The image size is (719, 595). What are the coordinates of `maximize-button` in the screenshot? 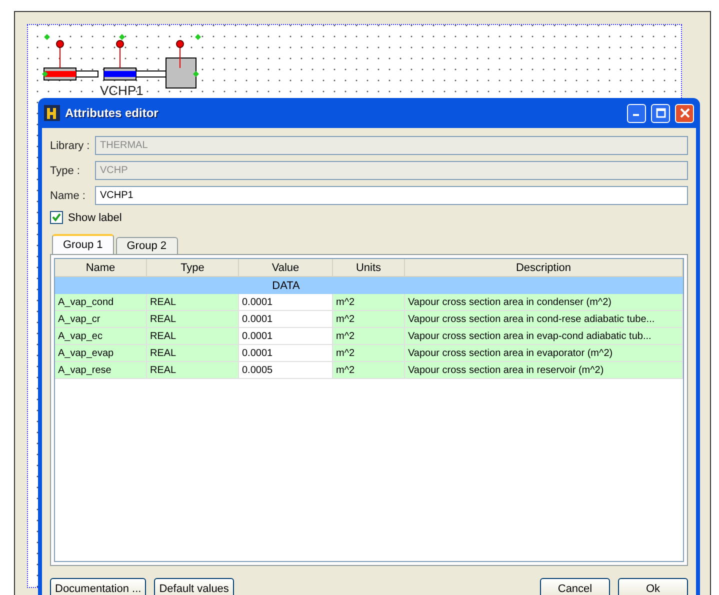 It's located at (660, 113).